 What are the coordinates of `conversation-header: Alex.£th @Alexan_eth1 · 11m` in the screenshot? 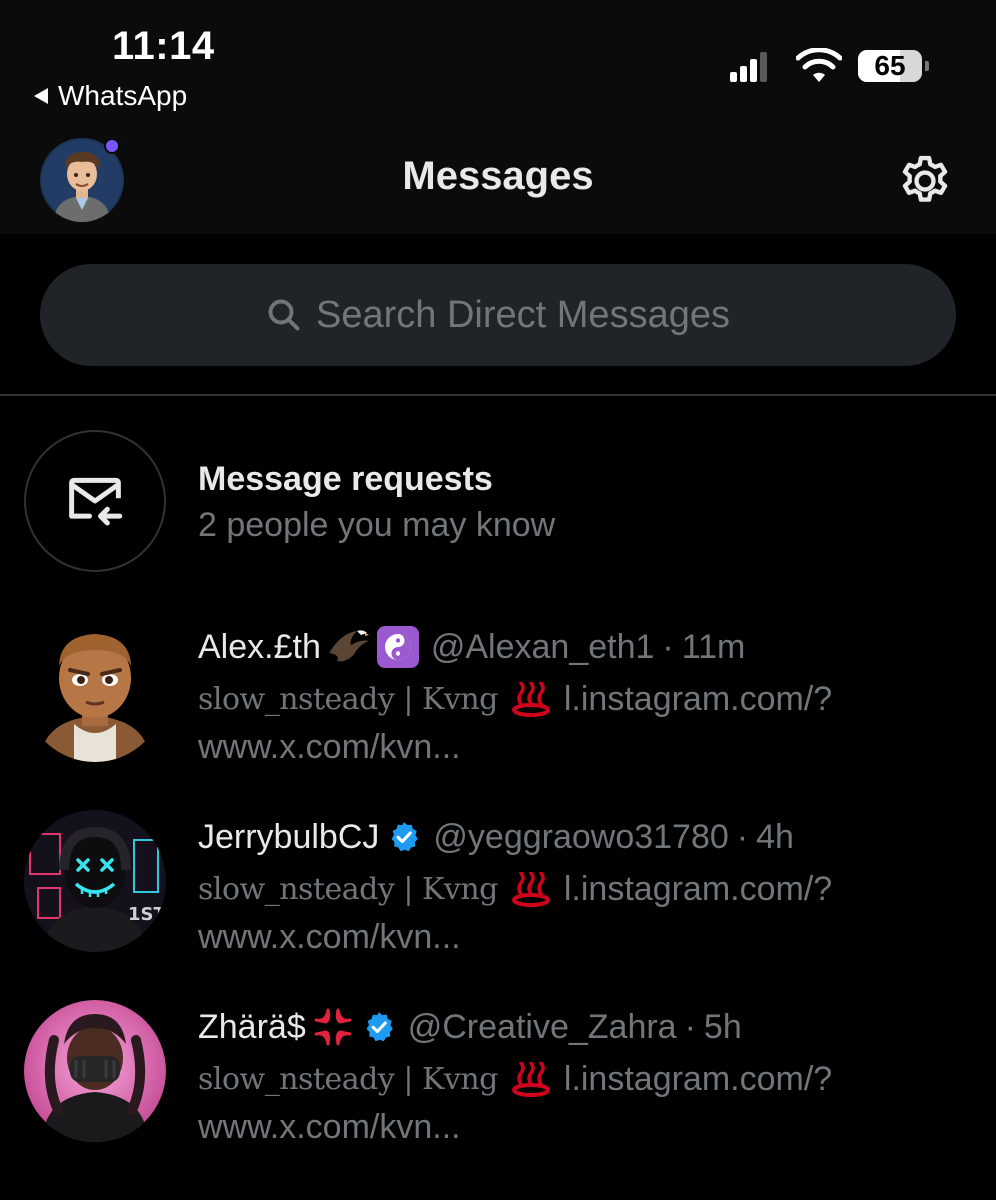 It's located at (471, 647).